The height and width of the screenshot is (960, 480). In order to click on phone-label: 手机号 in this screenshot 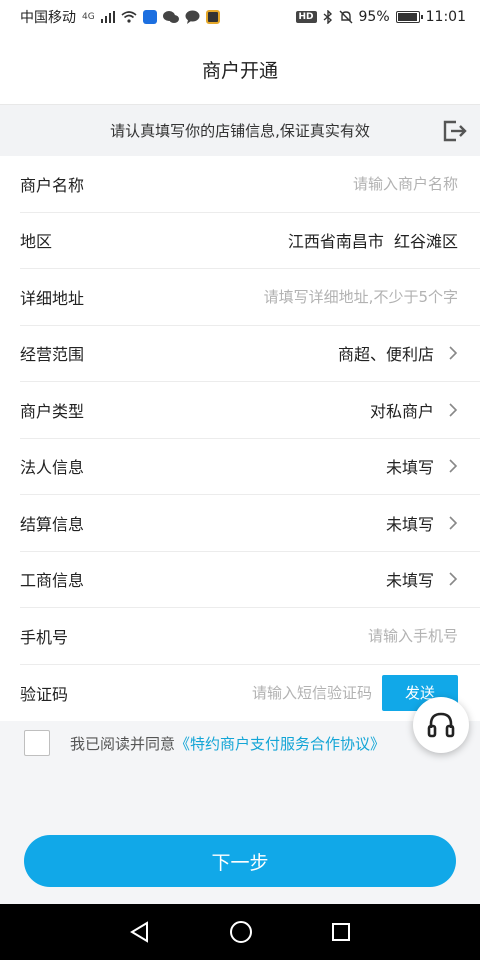, I will do `click(44, 637)`.